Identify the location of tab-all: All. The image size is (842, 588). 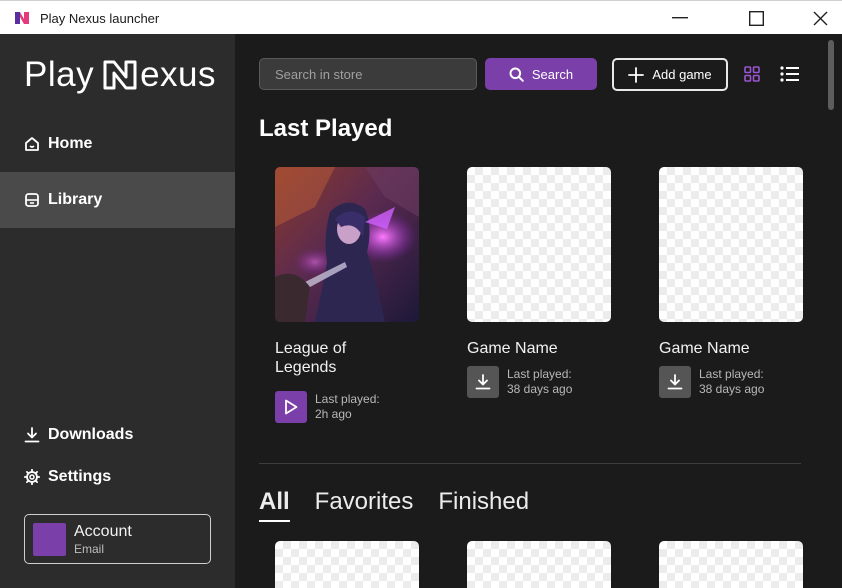
(274, 505).